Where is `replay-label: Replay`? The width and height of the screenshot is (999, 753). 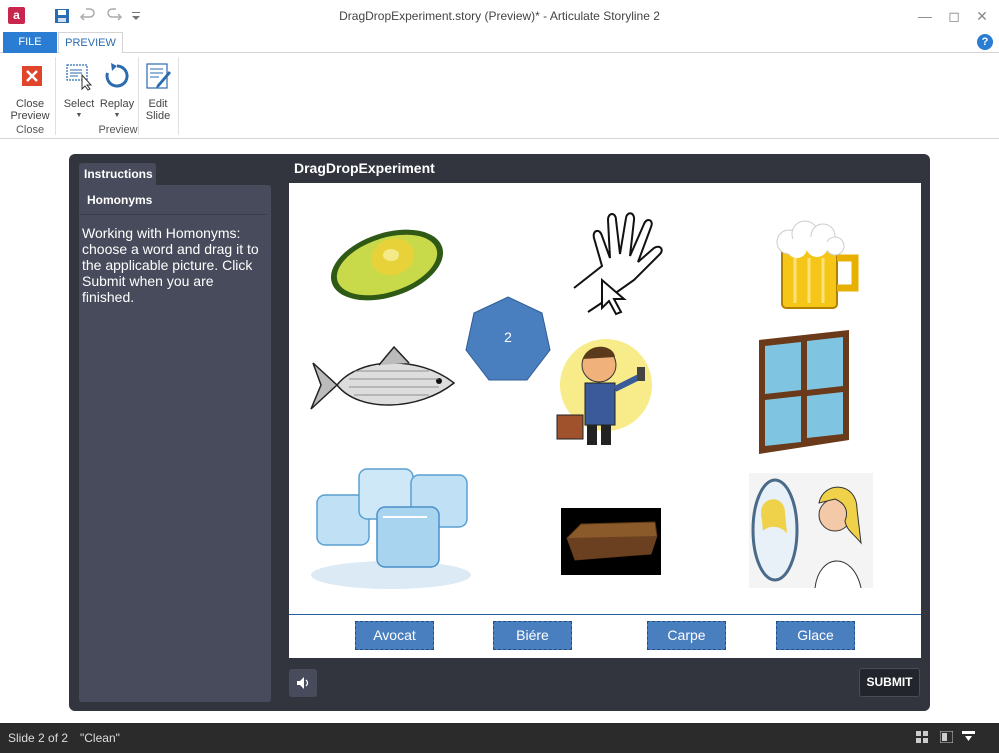
replay-label: Replay is located at coordinates (117, 104).